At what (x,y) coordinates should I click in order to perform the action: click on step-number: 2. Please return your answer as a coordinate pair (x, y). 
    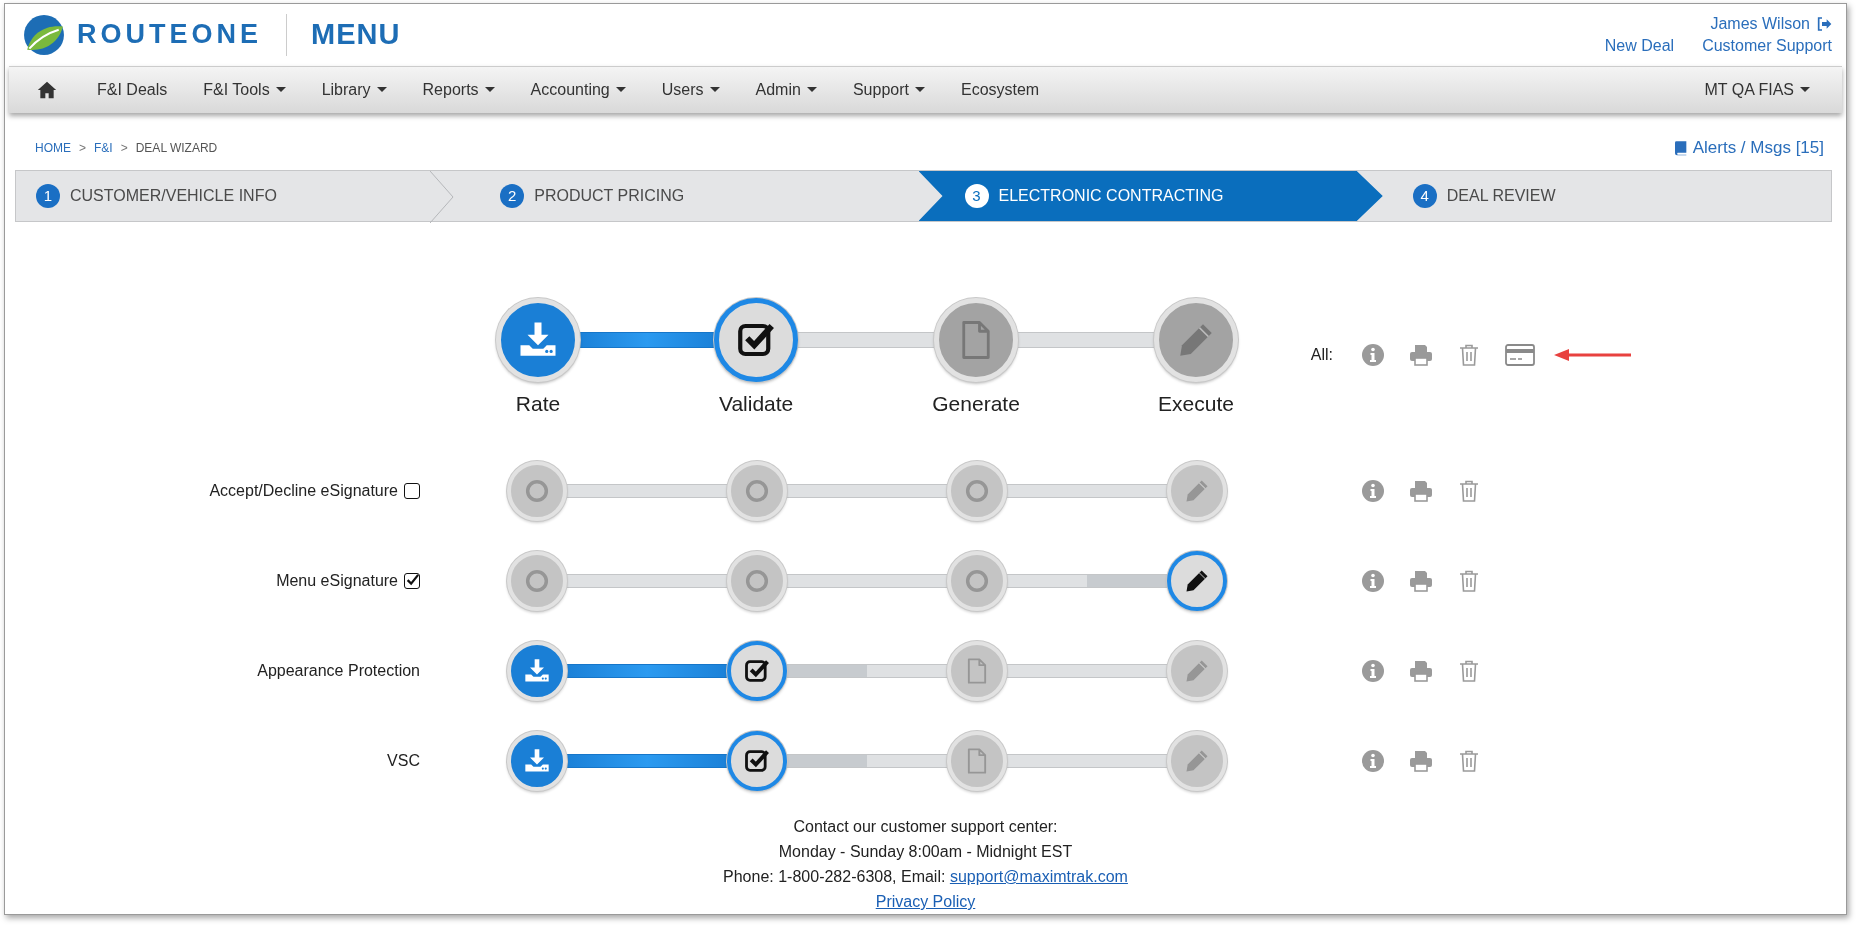
    Looking at the image, I should click on (512, 195).